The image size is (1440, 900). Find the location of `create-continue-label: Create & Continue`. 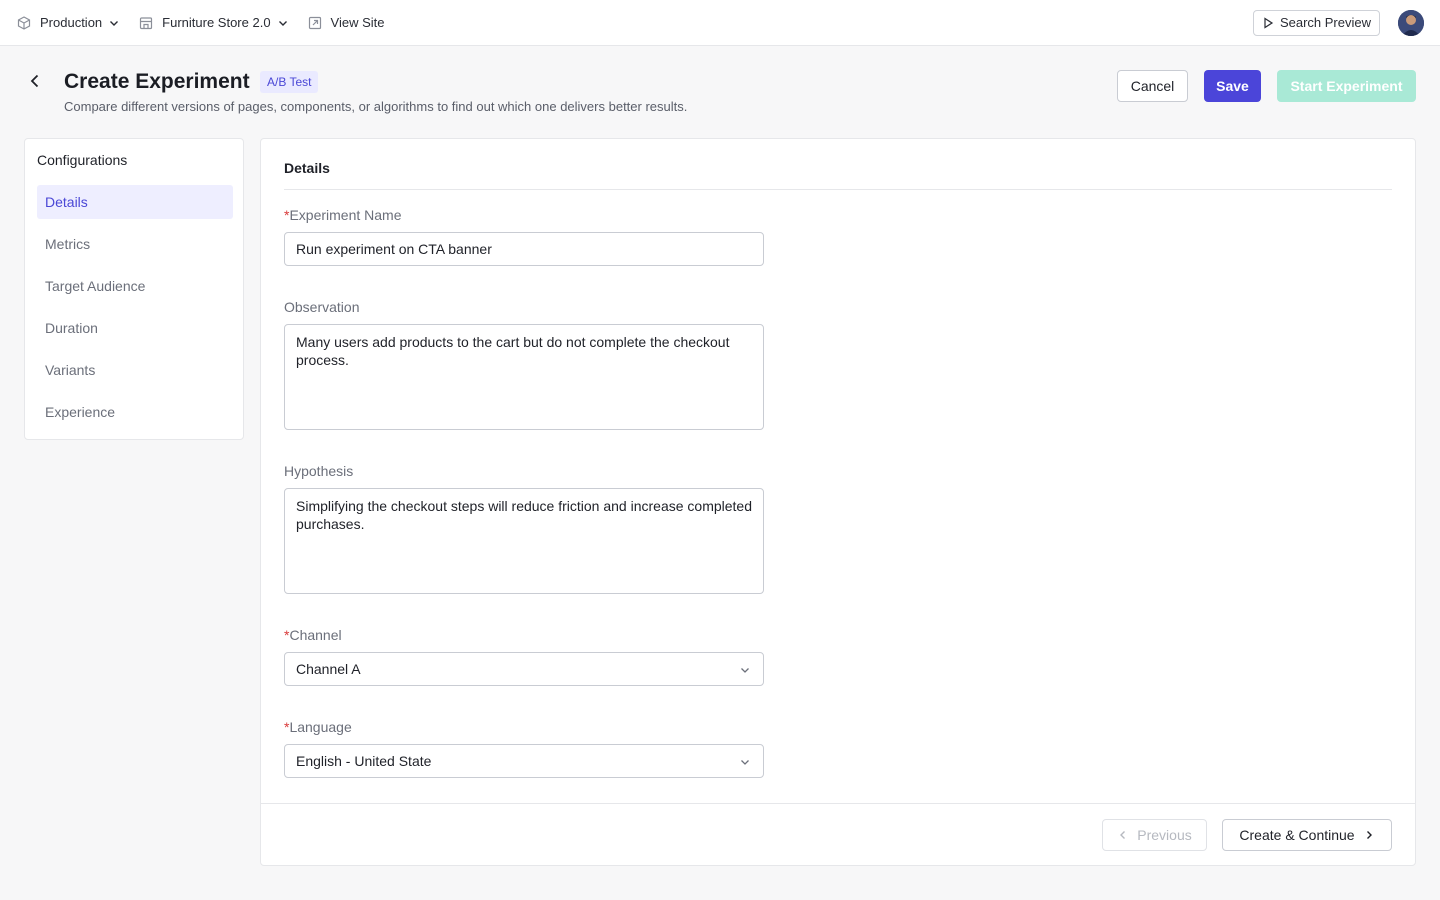

create-continue-label: Create & Continue is located at coordinates (1297, 835).